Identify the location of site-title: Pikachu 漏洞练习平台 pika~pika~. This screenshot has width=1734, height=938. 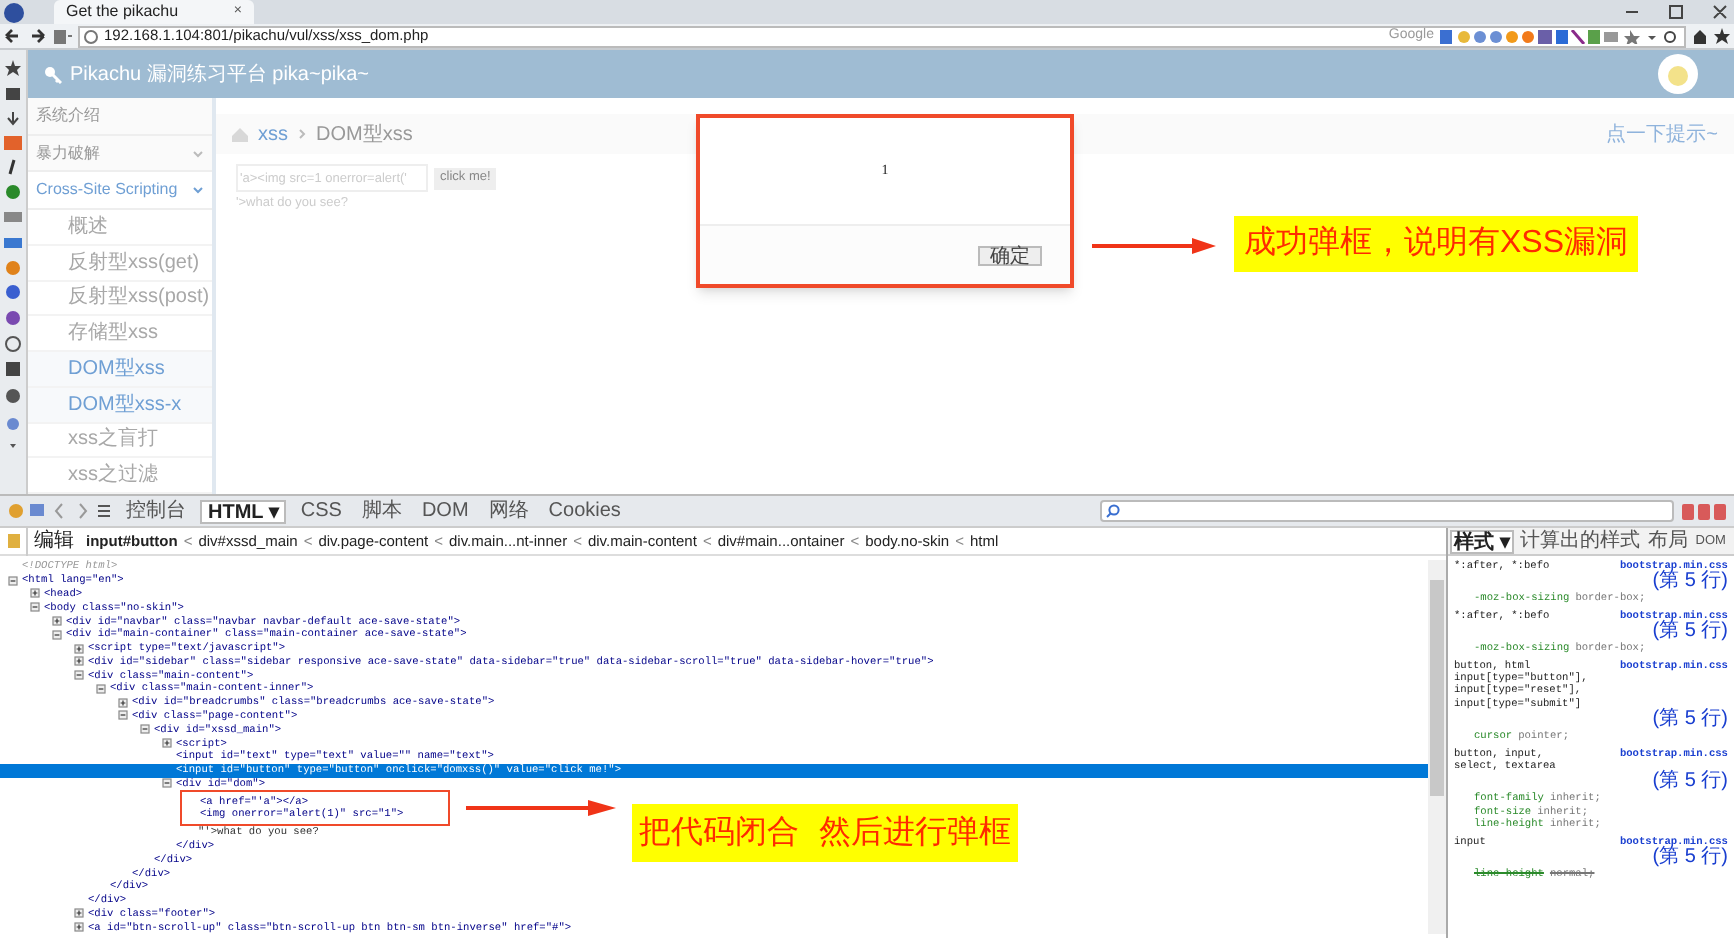
(220, 75).